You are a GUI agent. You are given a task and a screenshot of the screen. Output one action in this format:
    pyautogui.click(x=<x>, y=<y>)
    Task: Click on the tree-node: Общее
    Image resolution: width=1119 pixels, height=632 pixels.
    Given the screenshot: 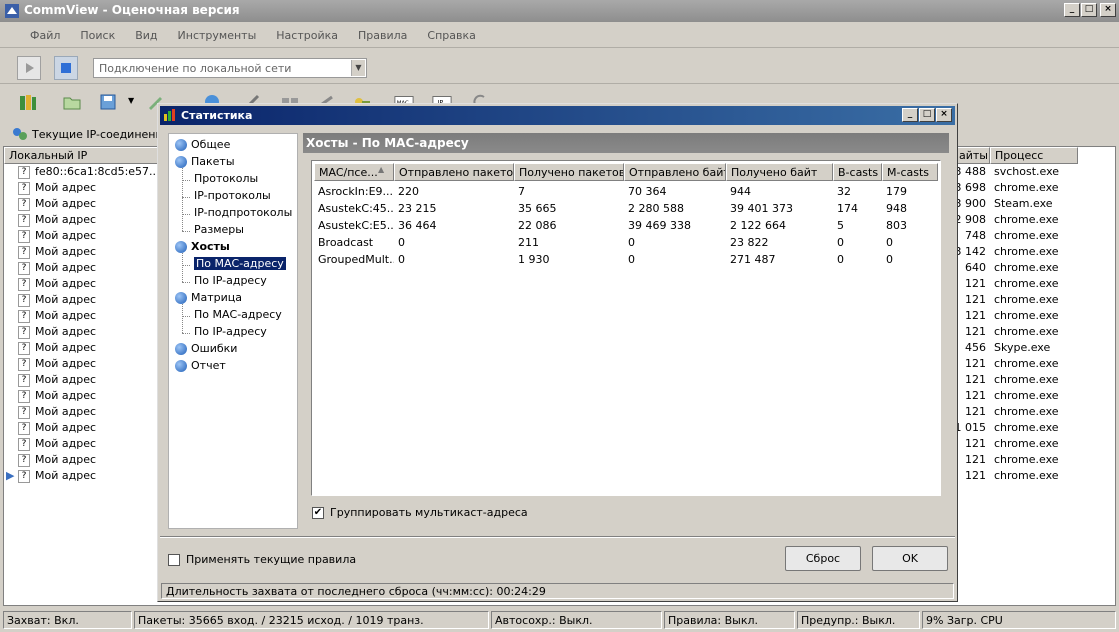 What is the action you would take?
    pyautogui.click(x=202, y=144)
    